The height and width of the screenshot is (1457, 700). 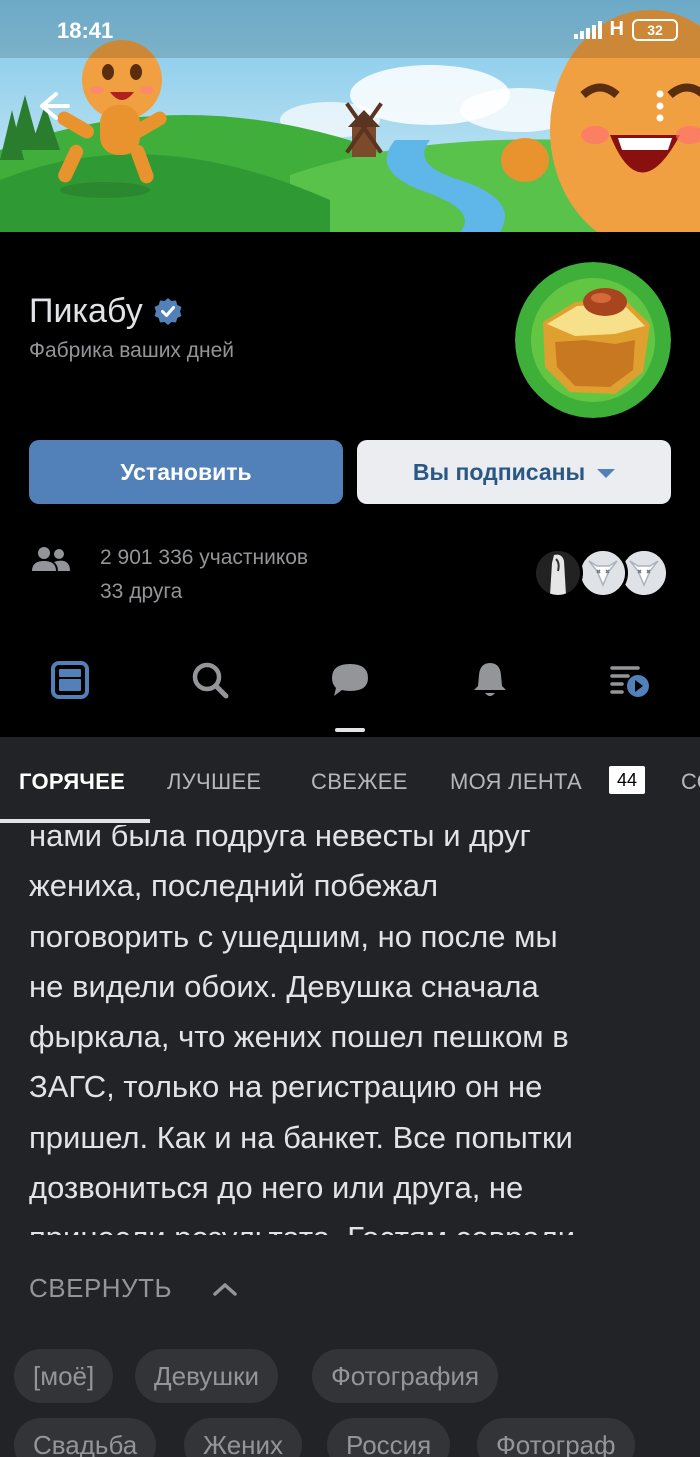 What do you see at coordinates (627, 780) in the screenshot?
I see `my-feed-count-badge: 44` at bounding box center [627, 780].